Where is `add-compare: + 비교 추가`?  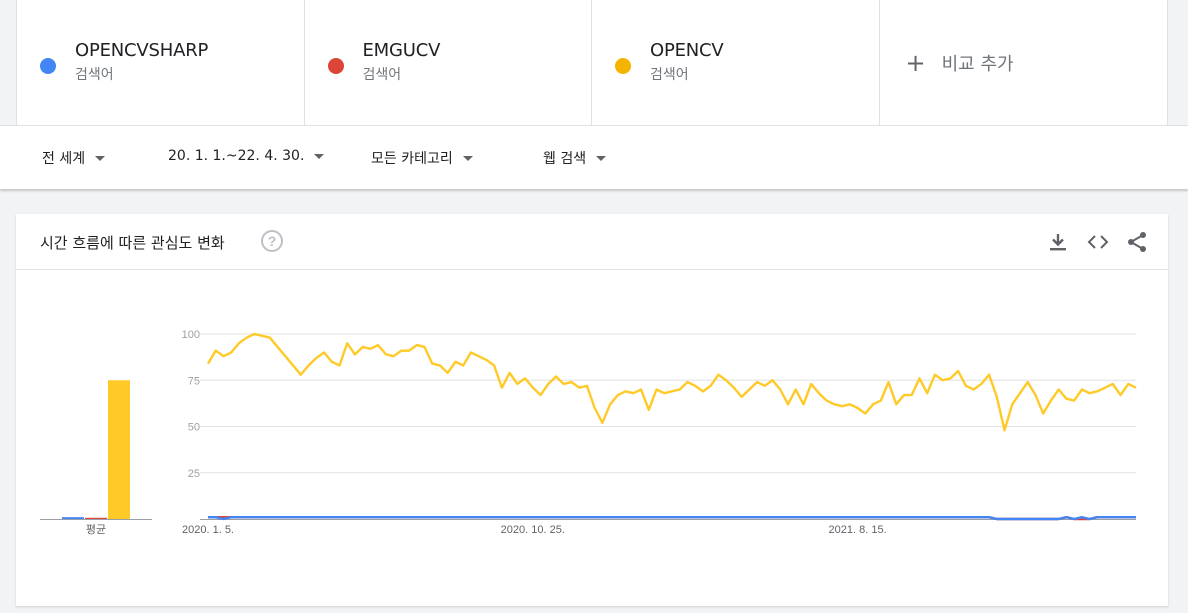
add-compare: + 비교 추가 is located at coordinates (960, 63).